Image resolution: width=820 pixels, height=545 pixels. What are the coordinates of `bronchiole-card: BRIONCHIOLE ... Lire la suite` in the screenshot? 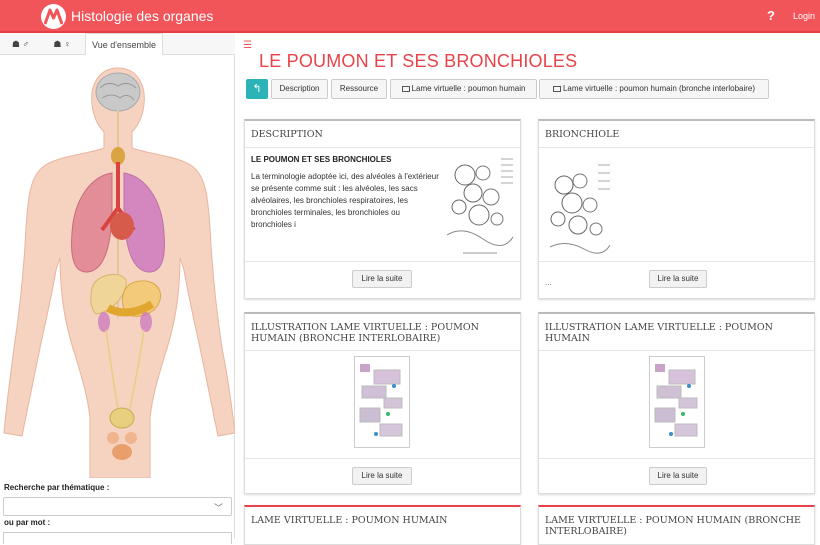 It's located at (676, 209).